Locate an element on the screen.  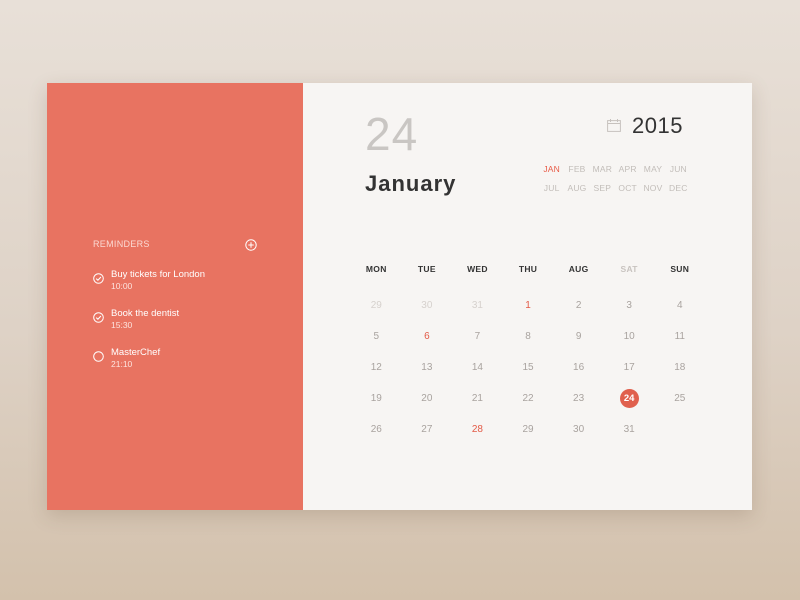
selected-day-number: 24 is located at coordinates (392, 134).